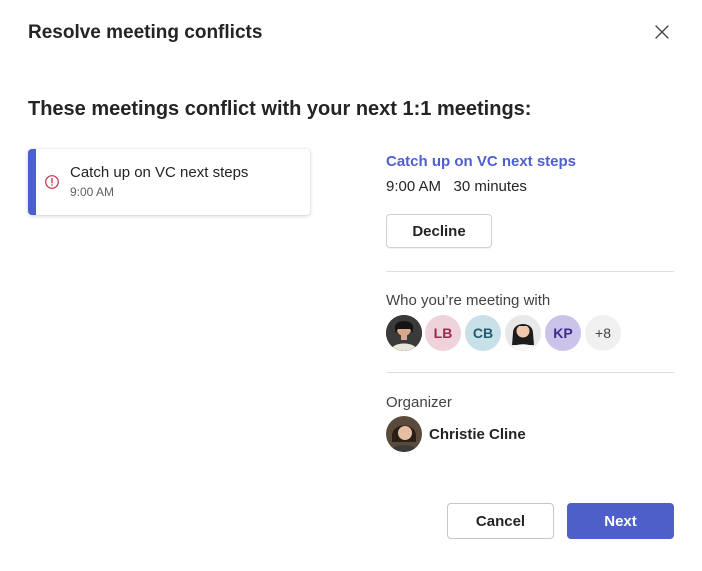  I want to click on attendee-avatar-kp: KP, so click(563, 333).